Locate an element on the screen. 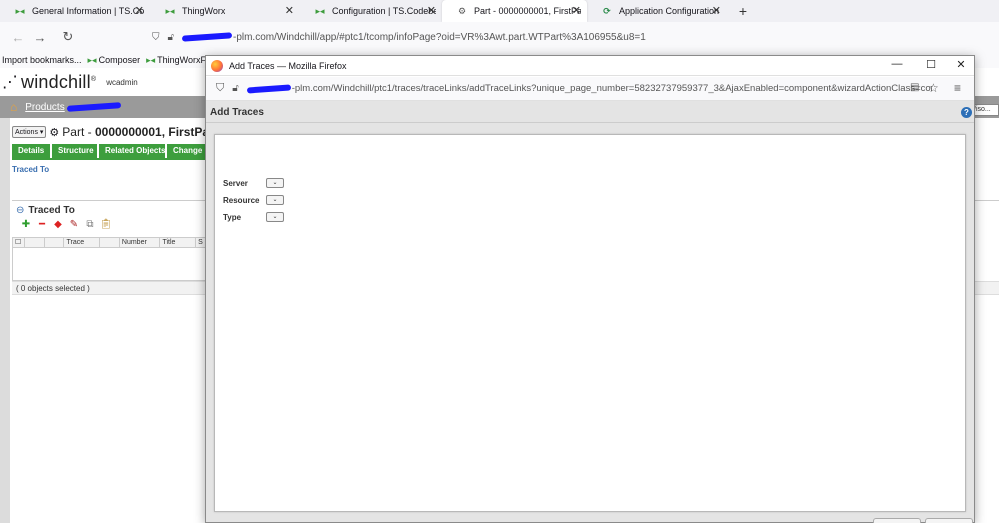 The width and height of the screenshot is (999, 523). tab-label: Part - 0000000001, FirstPart, A.1 is located at coordinates (527, 11).